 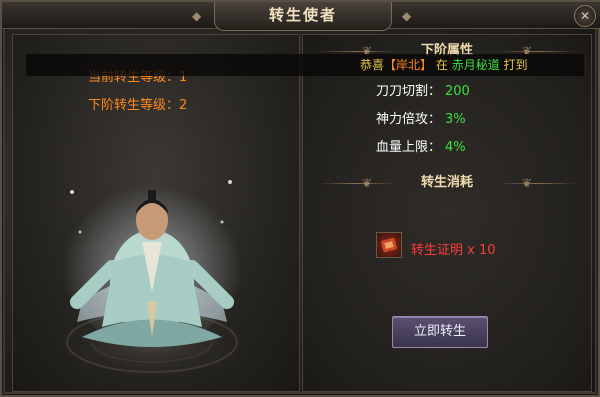 What do you see at coordinates (455, 147) in the screenshot?
I see `attribute-value: 4%` at bounding box center [455, 147].